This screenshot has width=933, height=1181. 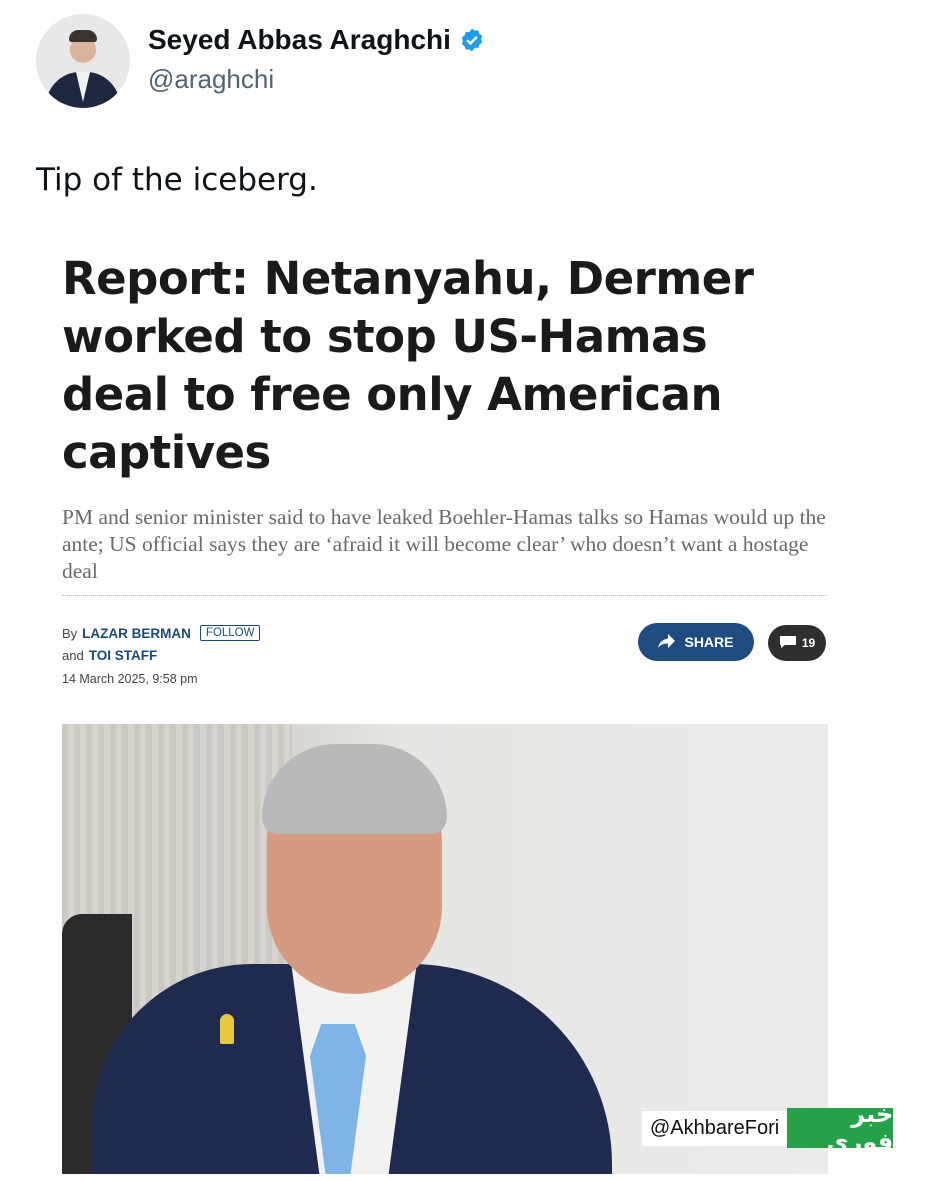 What do you see at coordinates (299, 40) in the screenshot?
I see `display-name: Seyed Abbas Araghchi` at bounding box center [299, 40].